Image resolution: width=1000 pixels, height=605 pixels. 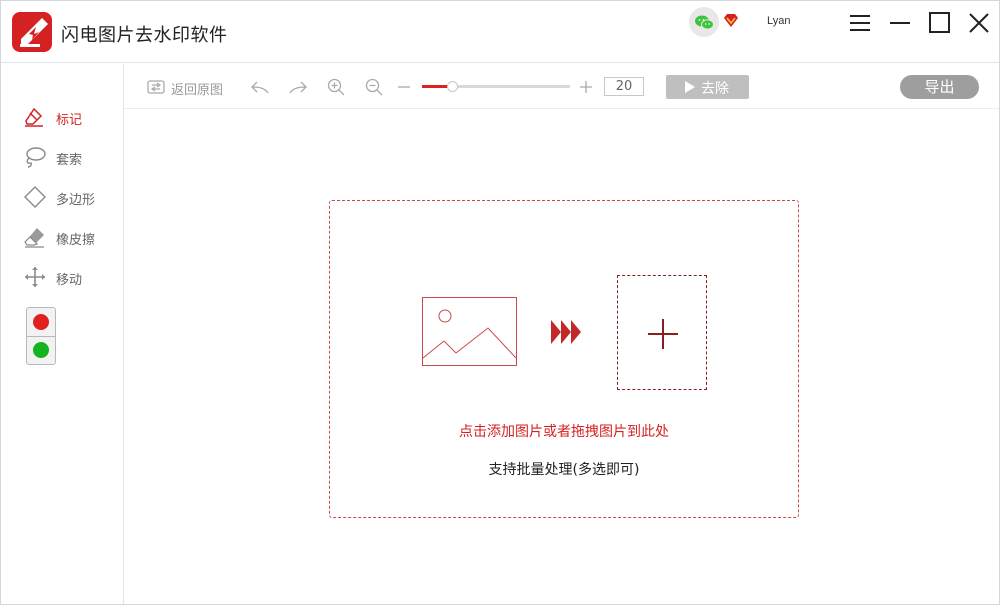 I want to click on batch-hint: 支持批量处理(多选即可), so click(x=564, y=470).